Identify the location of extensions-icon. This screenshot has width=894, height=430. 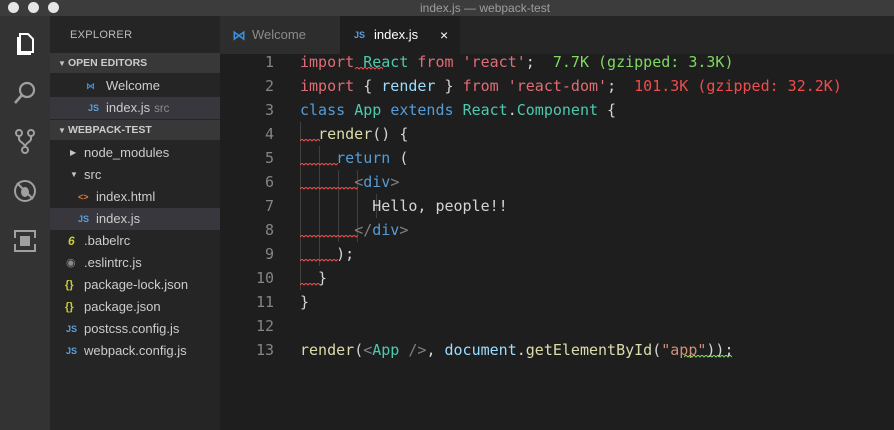
(25, 241).